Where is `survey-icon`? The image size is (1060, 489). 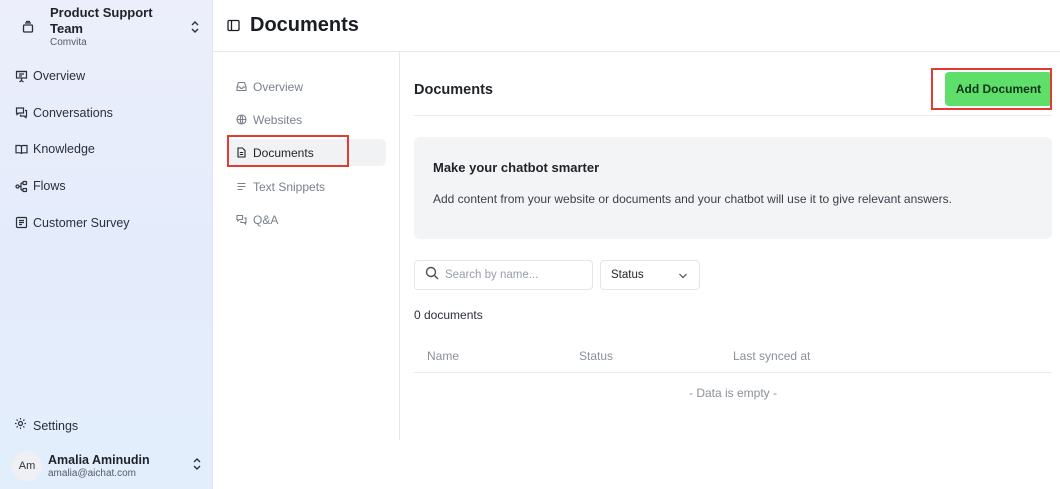
survey-icon is located at coordinates (21, 223).